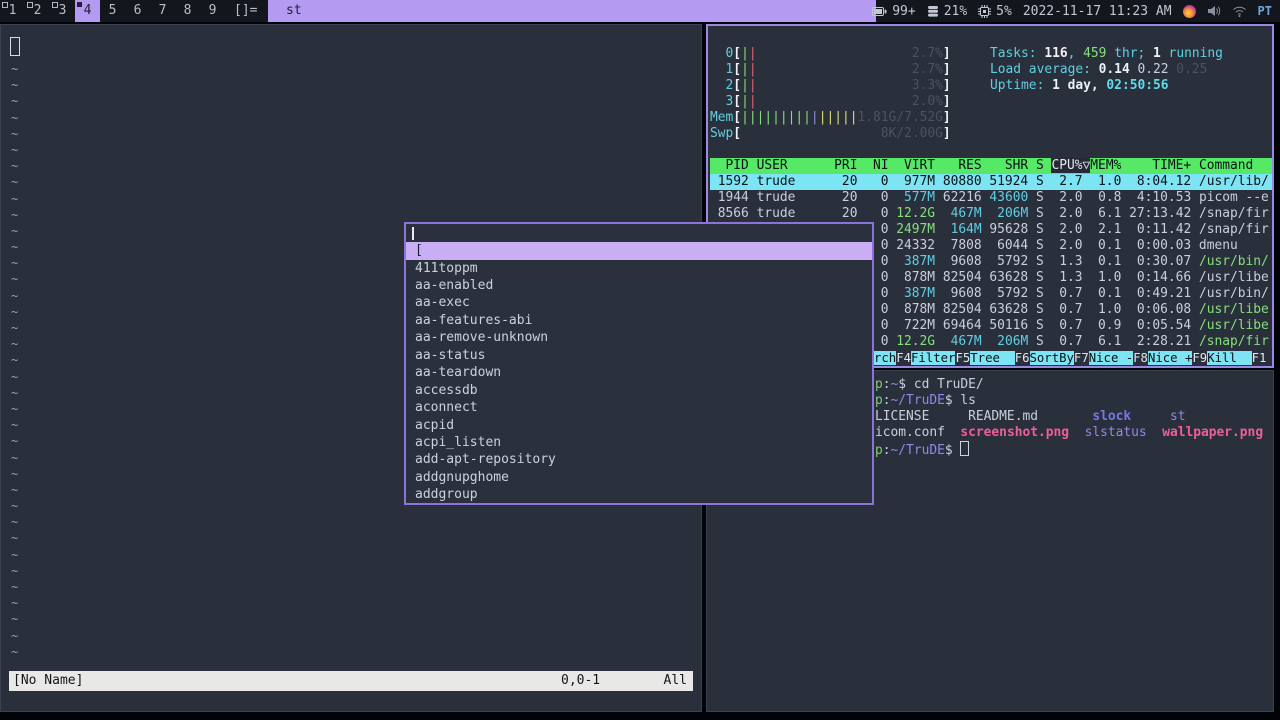 This screenshot has width=1280, height=720. I want to click on tag-4-selected: 4, so click(87, 11).